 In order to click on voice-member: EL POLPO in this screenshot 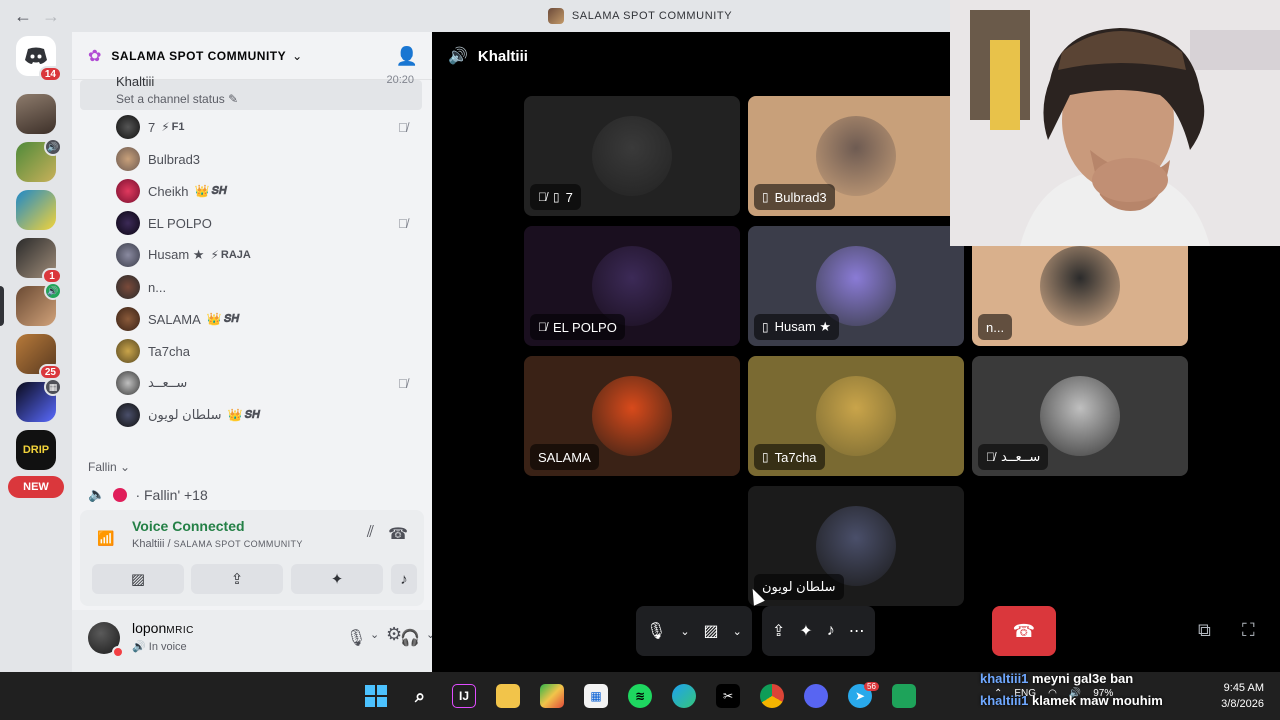, I will do `click(164, 223)`.